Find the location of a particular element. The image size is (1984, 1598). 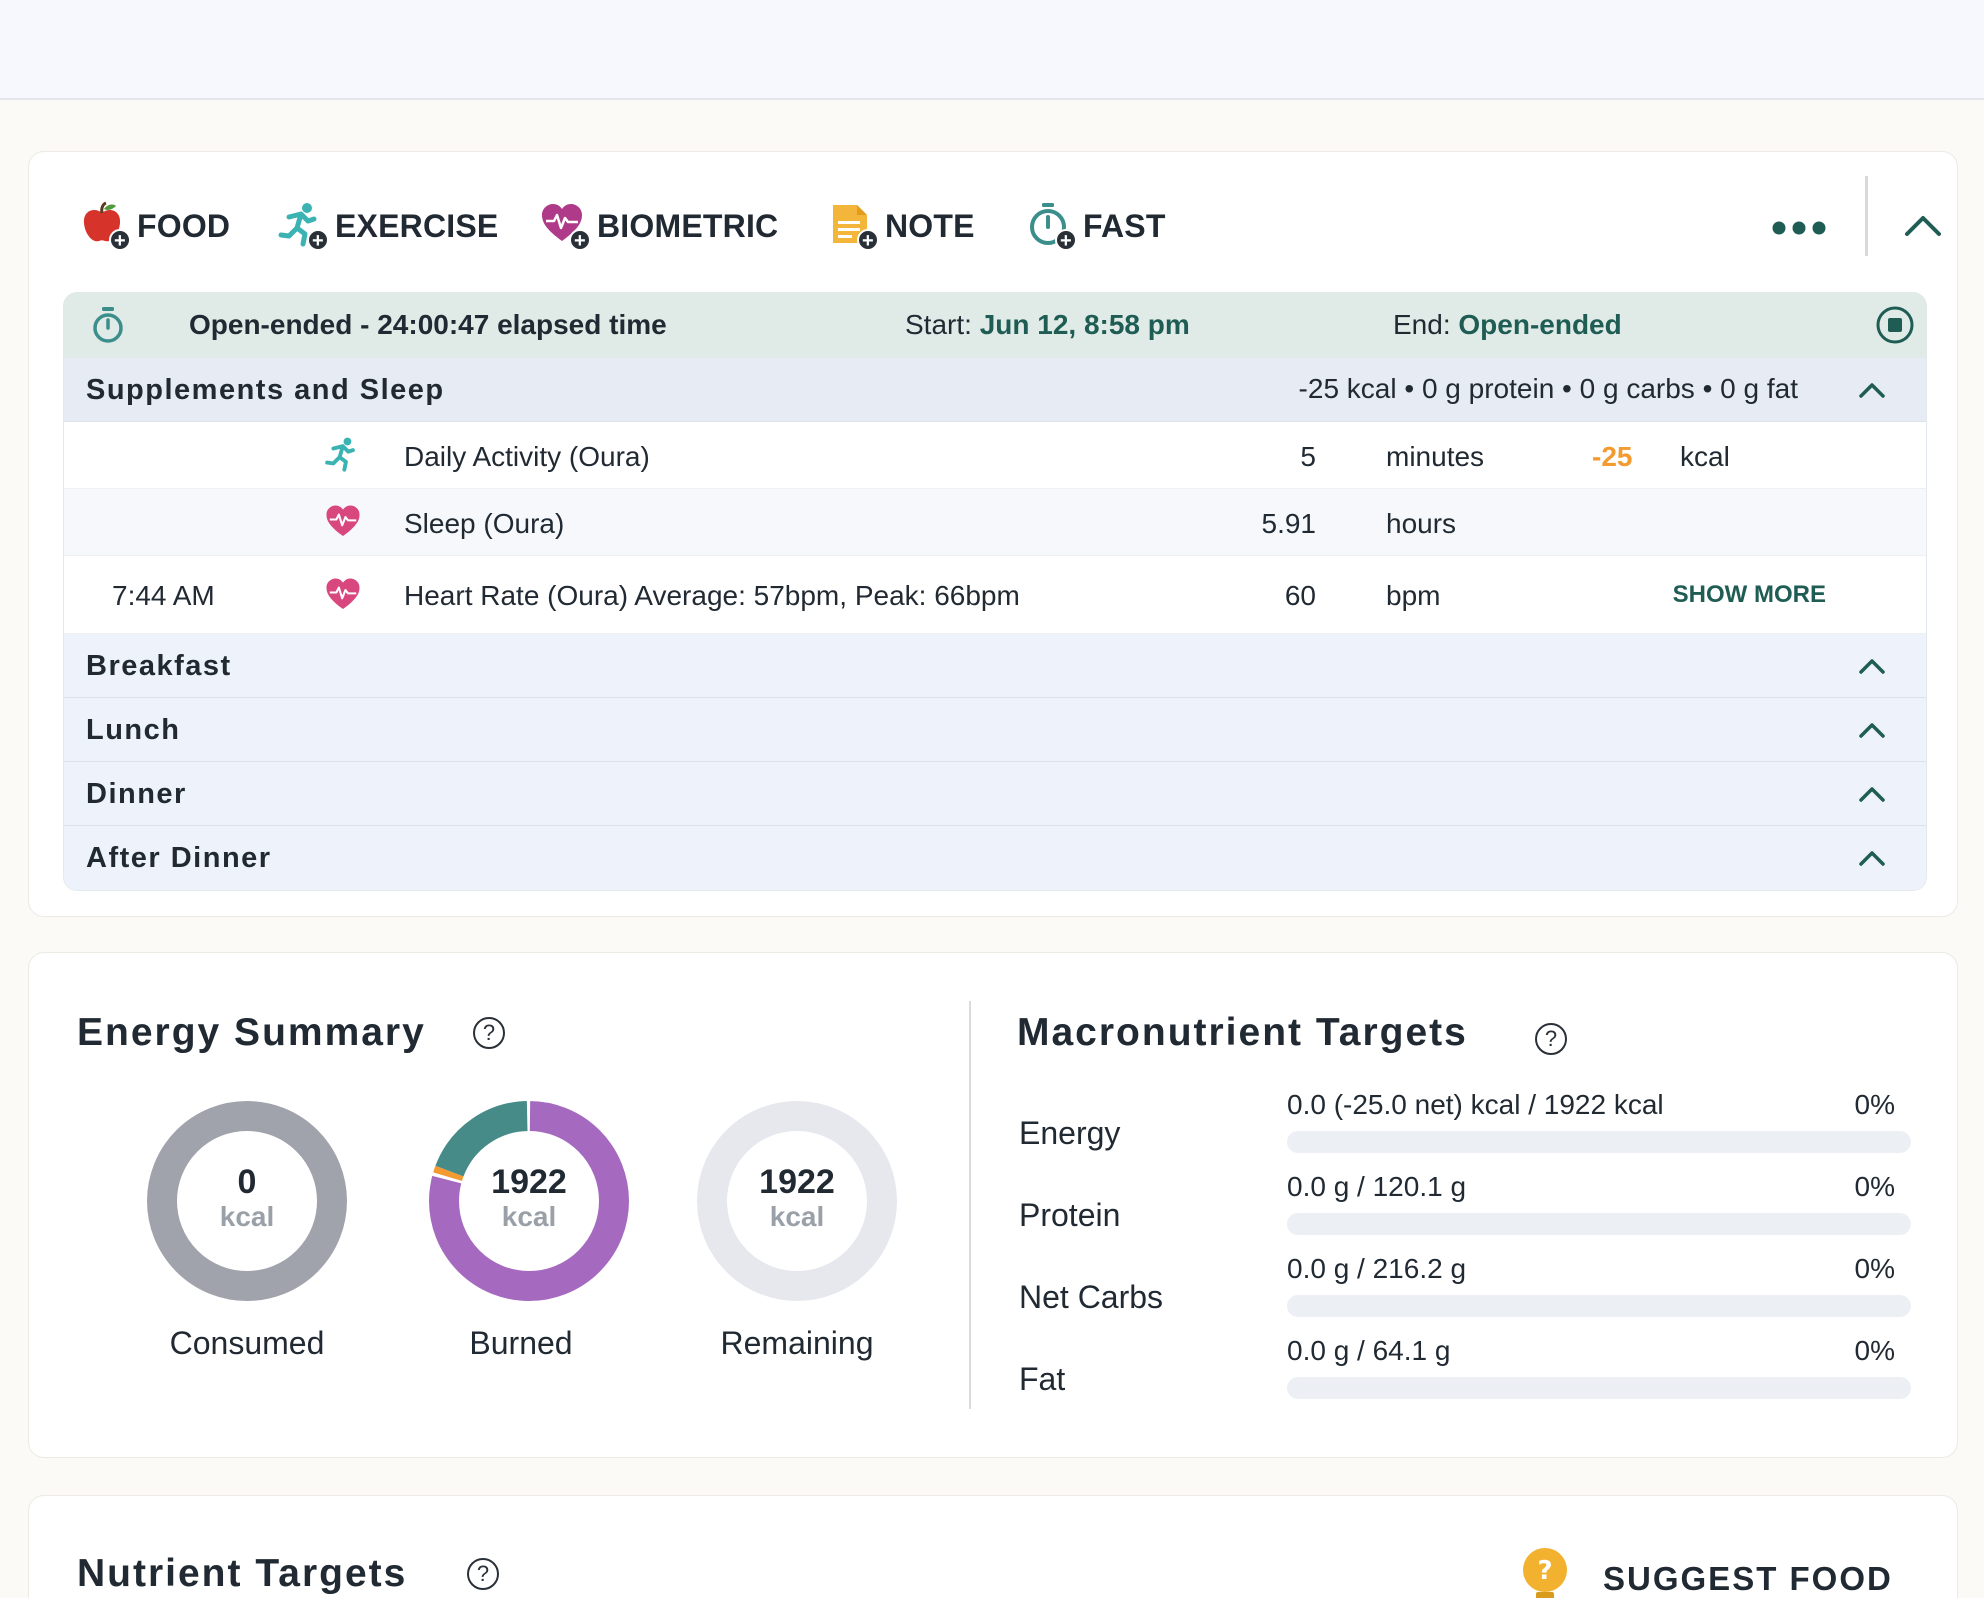

nutrient-targets-card: Nutrient Targets ? ? SUGGEST FOOD is located at coordinates (993, 1546).